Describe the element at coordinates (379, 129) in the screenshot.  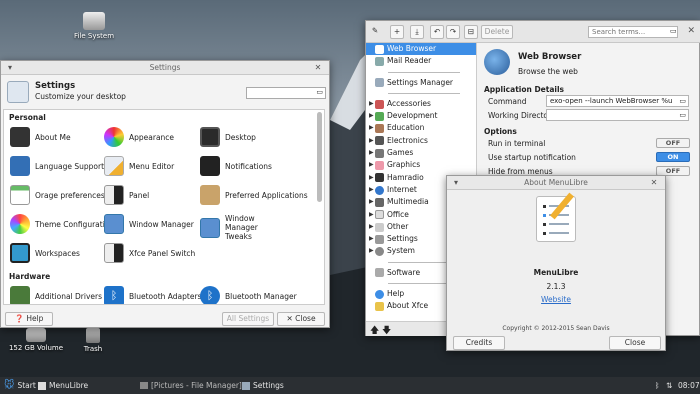
I see `education-icon` at that location.